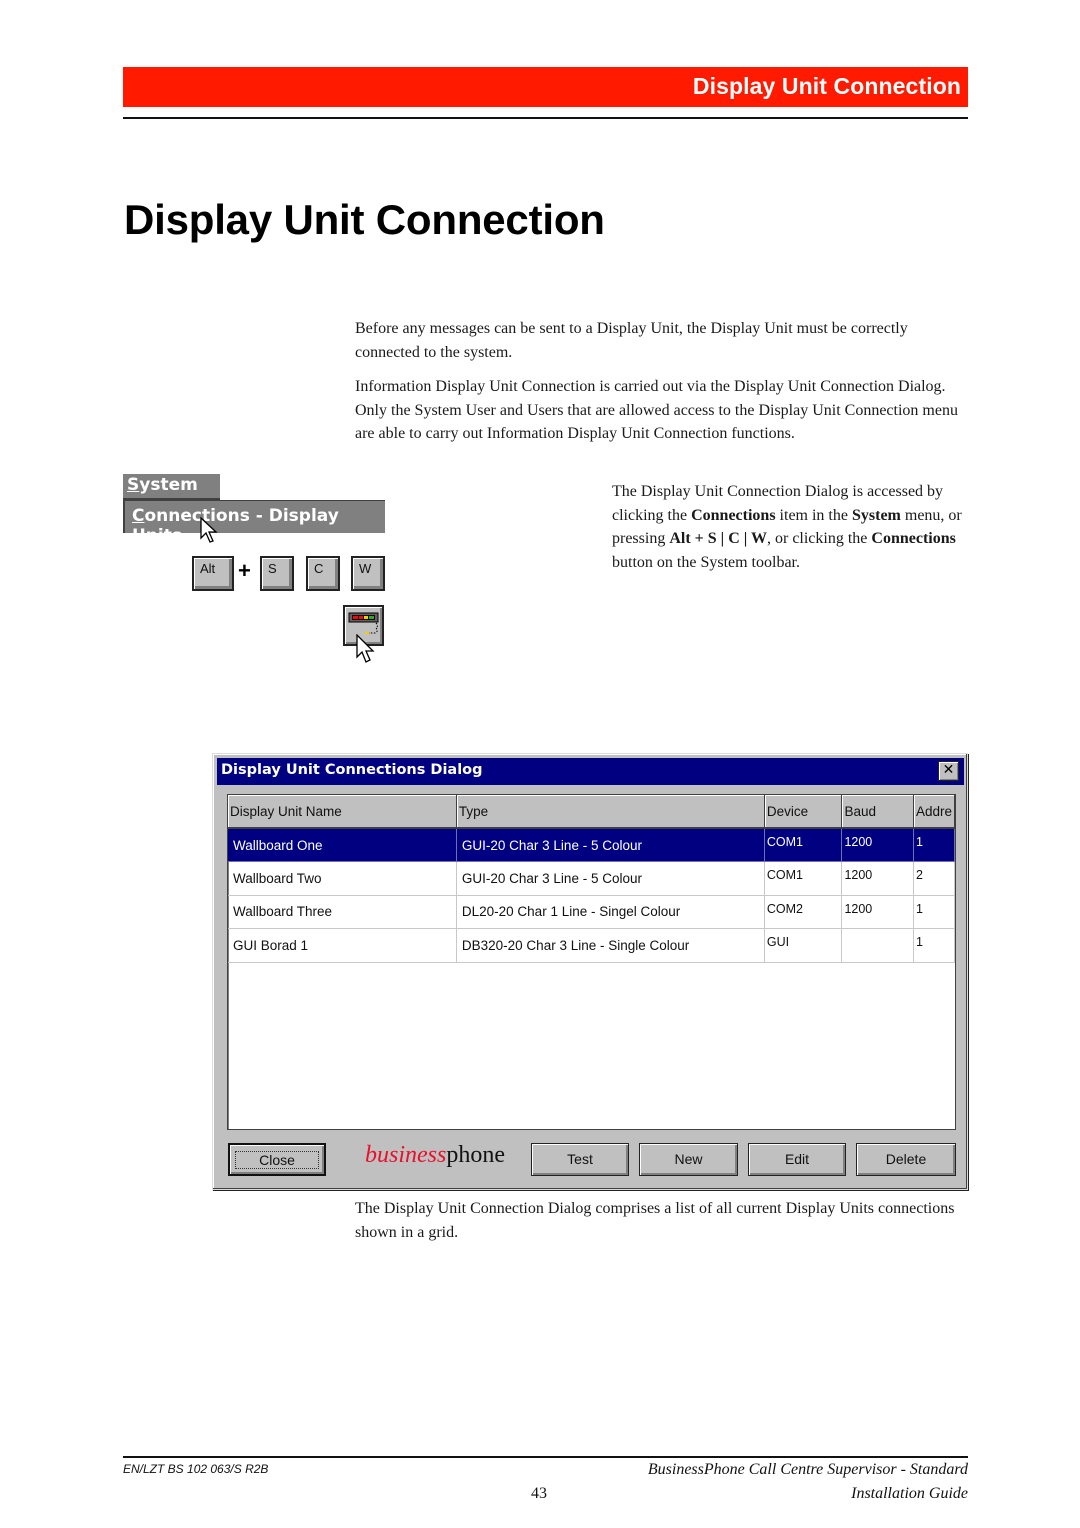 This screenshot has height=1528, width=1080. I want to click on close-button-label: Close, so click(277, 1160).